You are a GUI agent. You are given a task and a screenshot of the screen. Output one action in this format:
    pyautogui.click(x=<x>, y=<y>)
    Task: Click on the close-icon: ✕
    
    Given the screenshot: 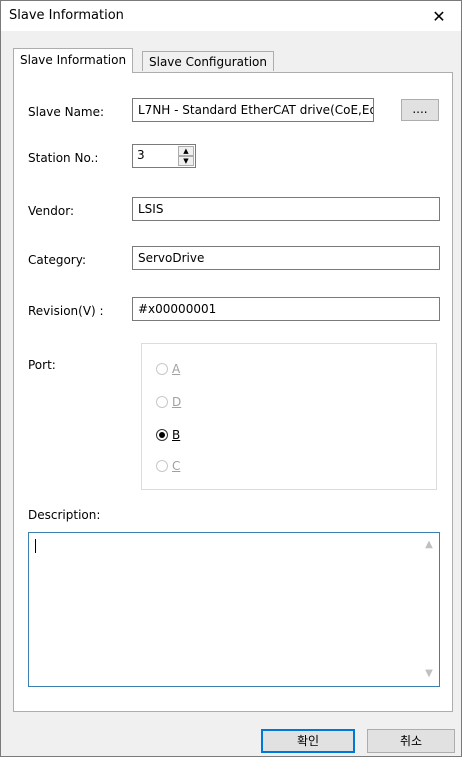 What is the action you would take?
    pyautogui.click(x=439, y=16)
    